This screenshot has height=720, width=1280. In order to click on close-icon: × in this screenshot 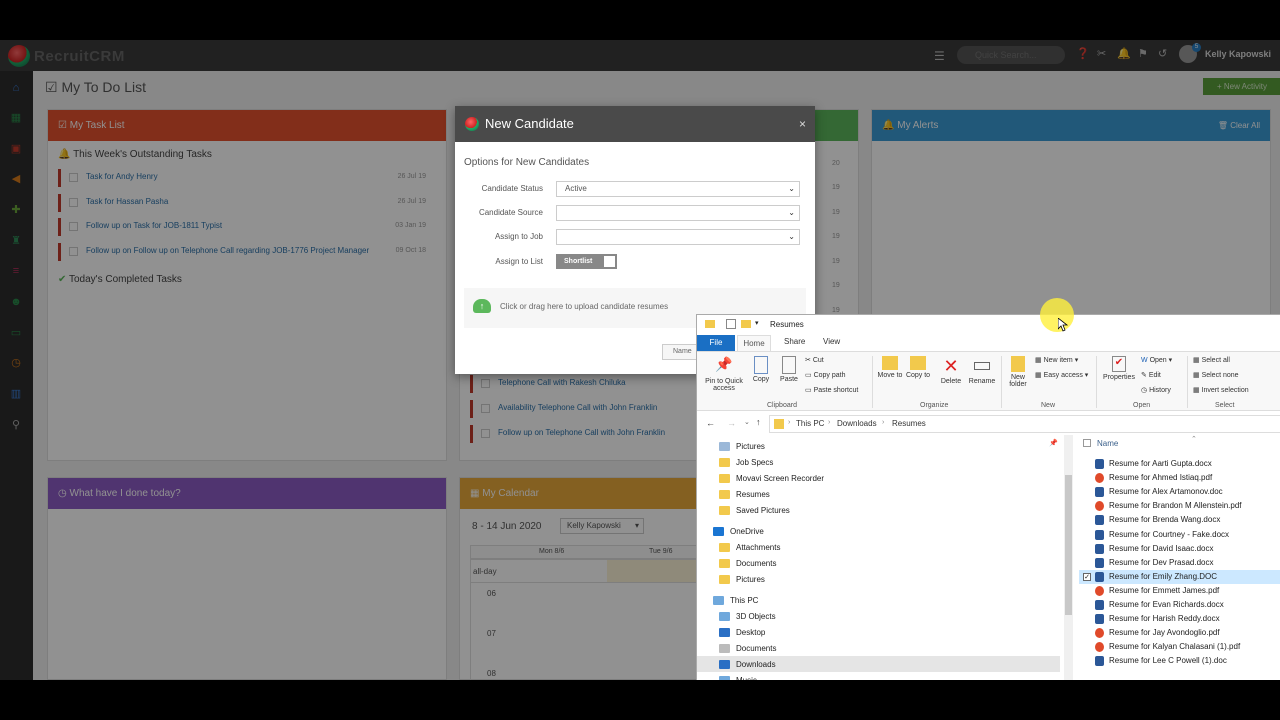, I will do `click(802, 124)`.